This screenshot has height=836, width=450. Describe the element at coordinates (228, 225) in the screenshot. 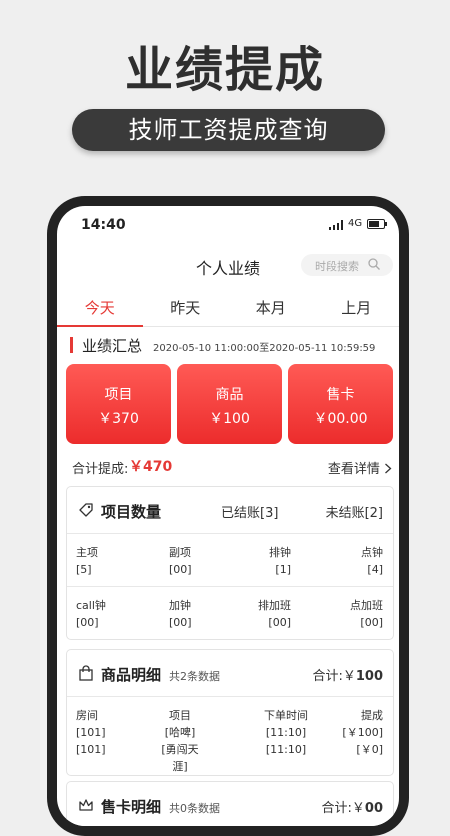

I see `status-bar: 14:40 4G` at that location.